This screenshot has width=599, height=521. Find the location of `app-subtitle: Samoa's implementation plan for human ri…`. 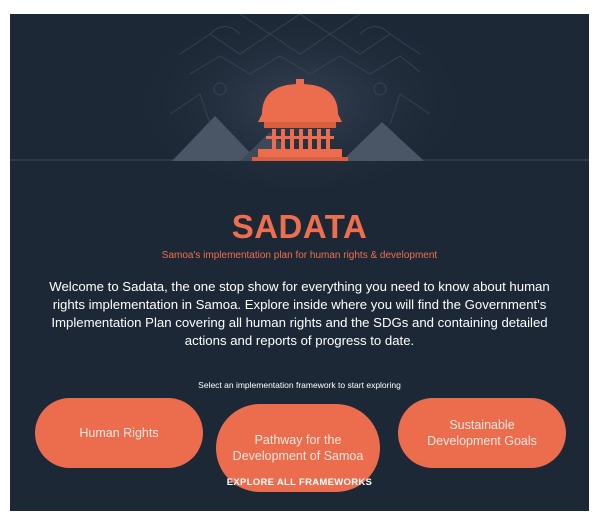

app-subtitle: Samoa's implementation plan for human ri… is located at coordinates (299, 255).